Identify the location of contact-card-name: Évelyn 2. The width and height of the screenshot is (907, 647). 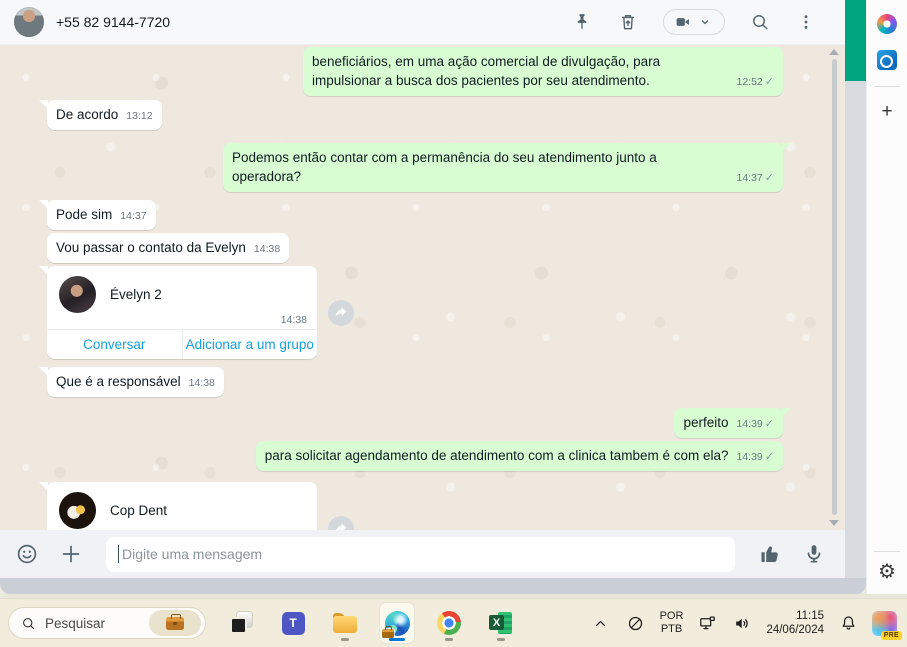
(136, 294).